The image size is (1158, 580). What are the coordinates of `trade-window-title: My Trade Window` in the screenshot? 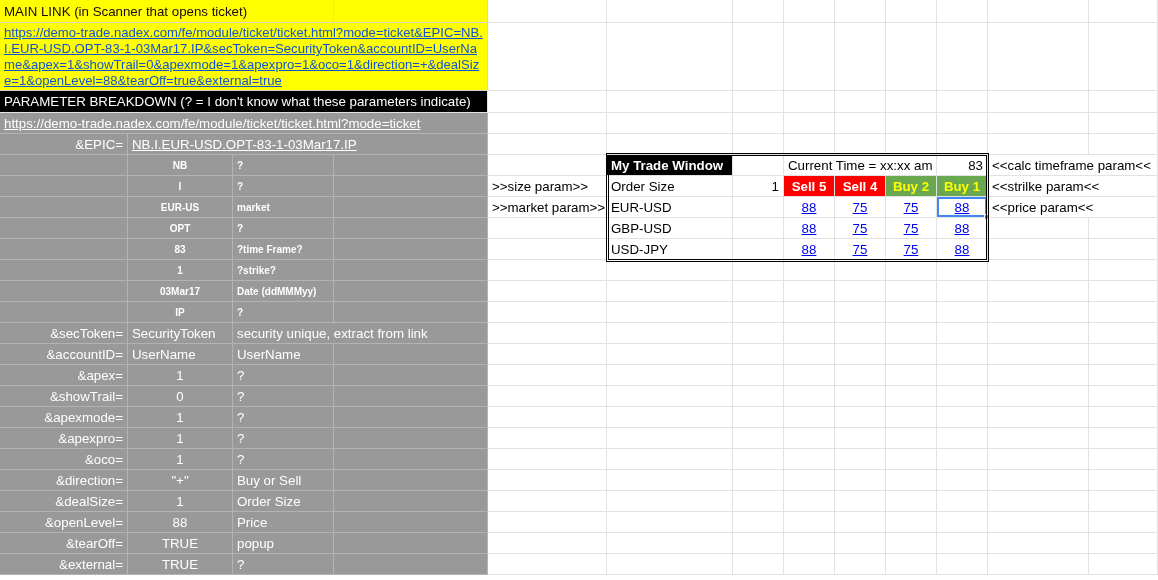 It's located at (670, 165).